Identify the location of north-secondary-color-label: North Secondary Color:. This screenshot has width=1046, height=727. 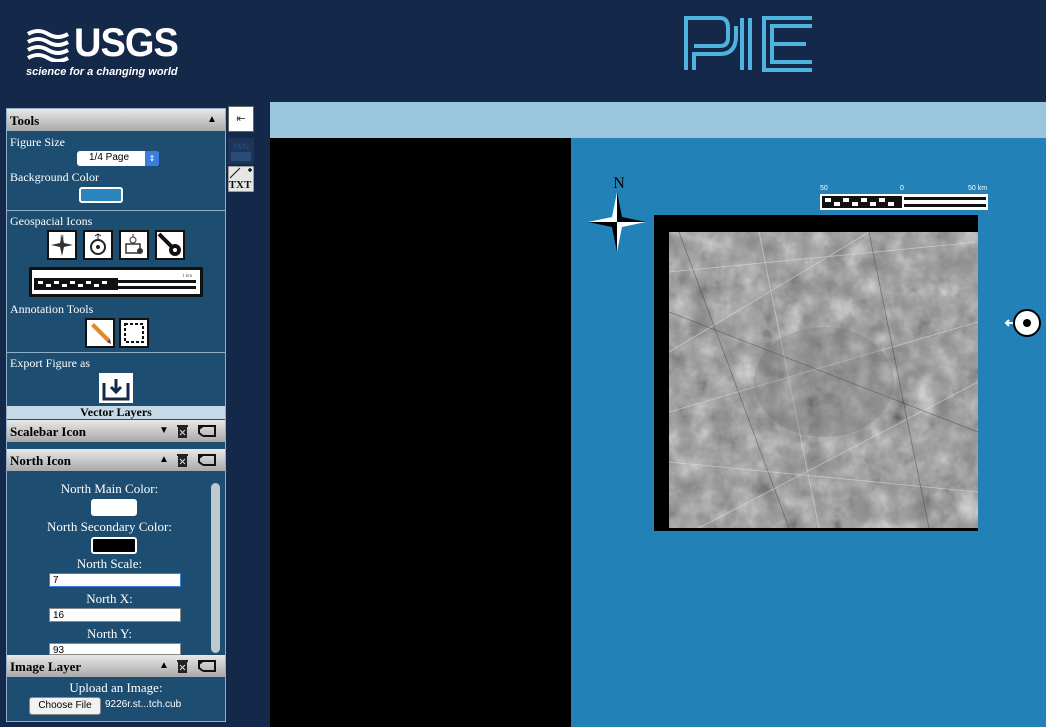
(109, 526).